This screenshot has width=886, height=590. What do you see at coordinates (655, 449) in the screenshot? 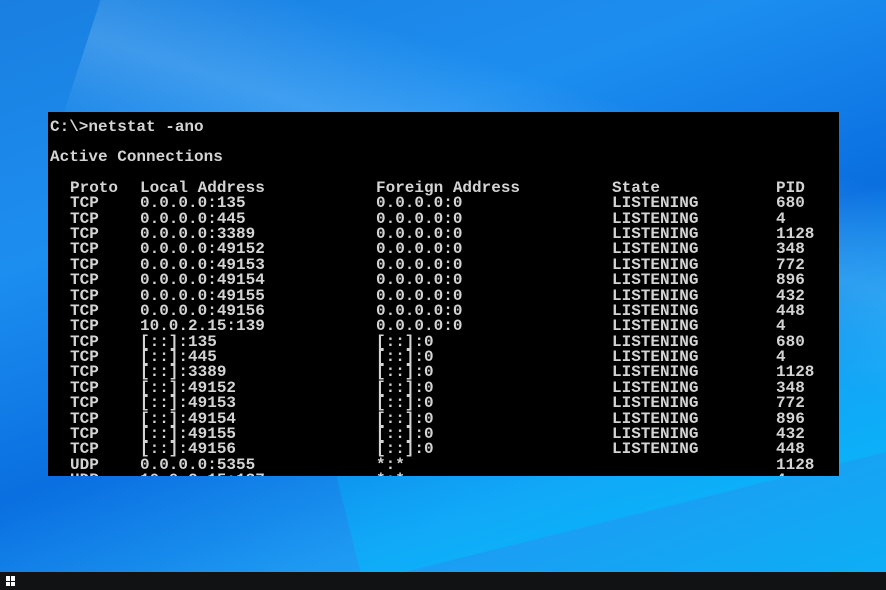
I see `cell-state: LISTENING` at bounding box center [655, 449].